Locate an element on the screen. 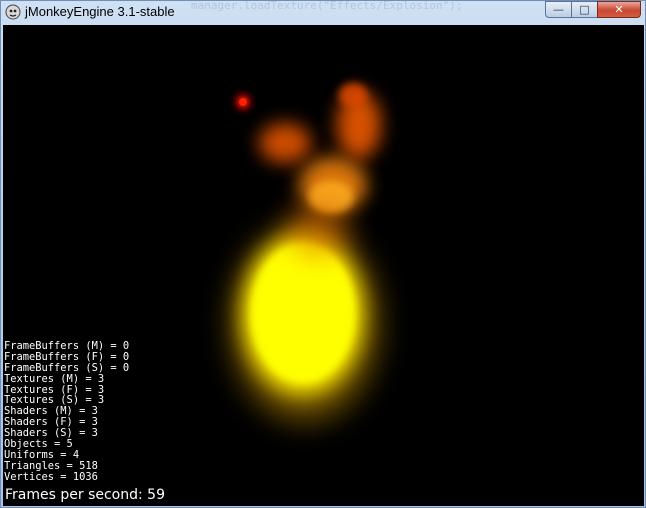  close-icon: ✕ is located at coordinates (619, 9).